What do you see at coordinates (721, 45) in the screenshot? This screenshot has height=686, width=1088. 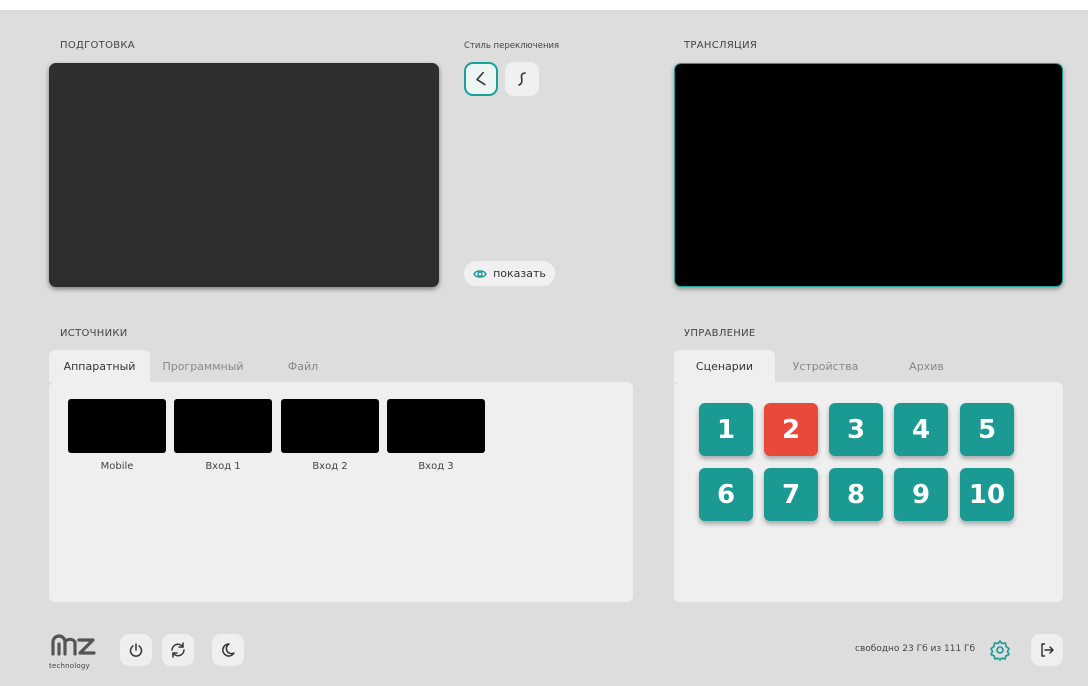 I see `program-label: ТРАНСЛЯЦИЯ` at bounding box center [721, 45].